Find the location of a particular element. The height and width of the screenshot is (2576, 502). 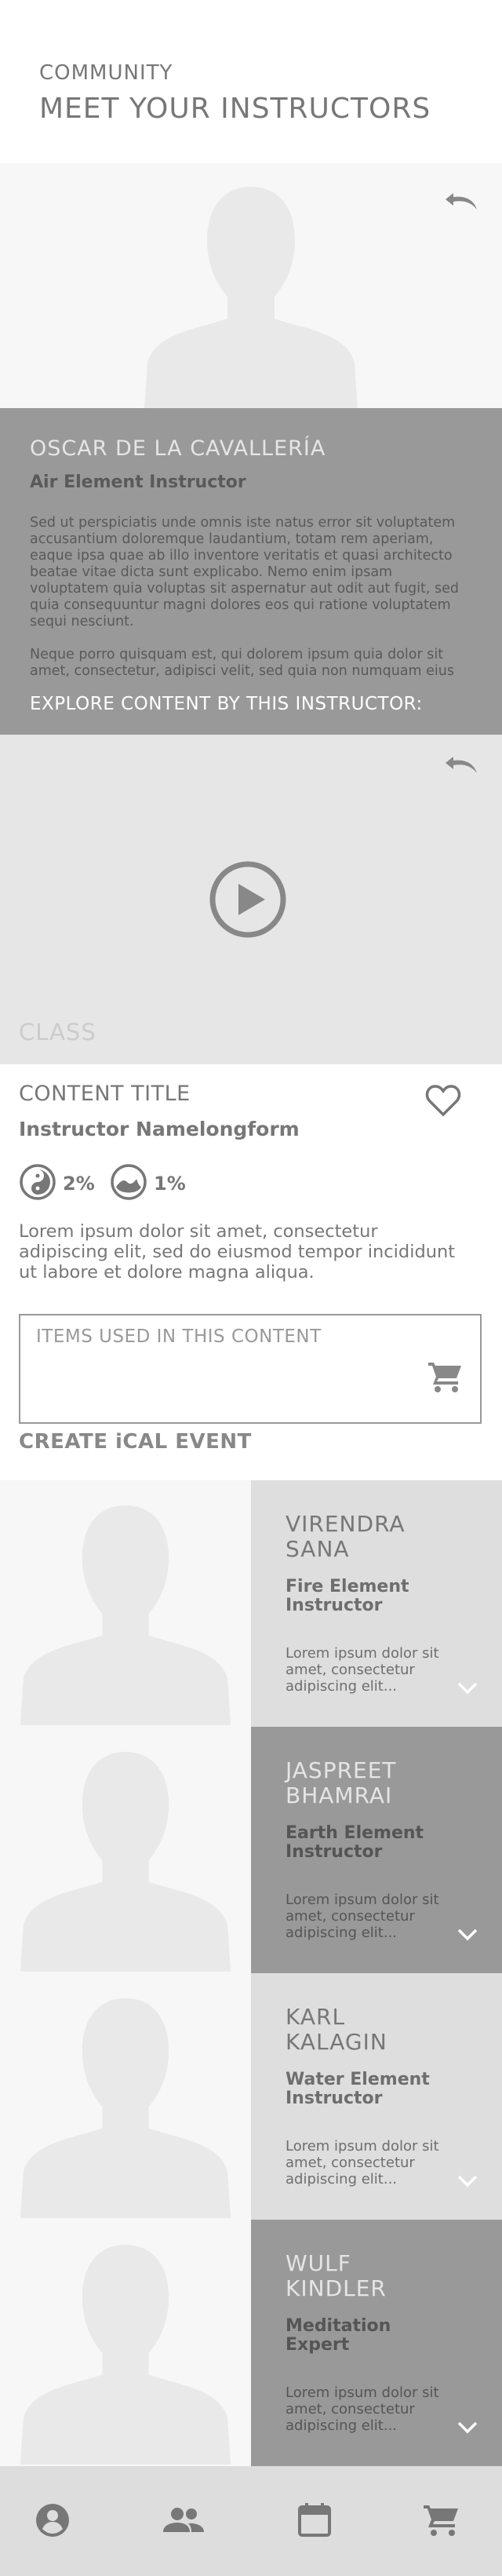

content-stats: 2% 1% is located at coordinates (136, 1185).